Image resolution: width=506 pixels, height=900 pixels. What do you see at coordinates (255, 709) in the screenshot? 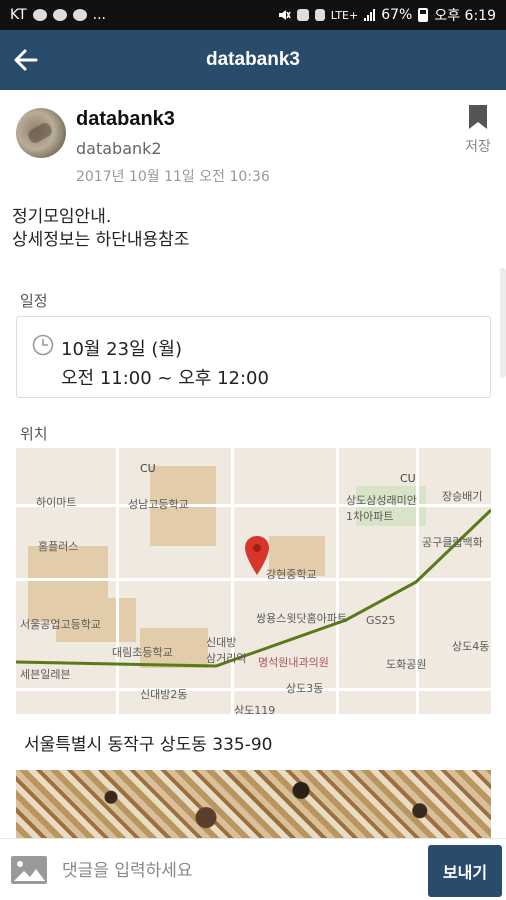
I see `map-label: 상도119` at bounding box center [255, 709].